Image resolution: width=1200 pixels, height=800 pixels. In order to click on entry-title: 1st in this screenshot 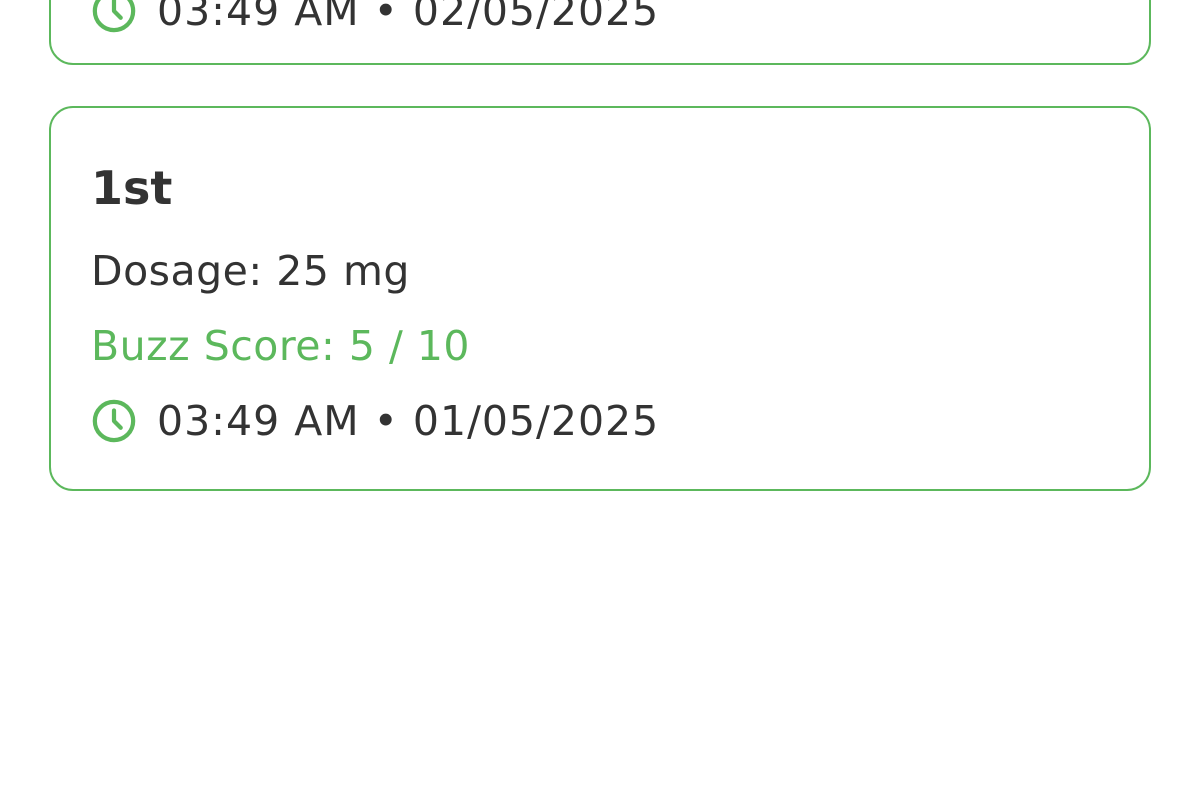, I will do `click(132, 188)`.